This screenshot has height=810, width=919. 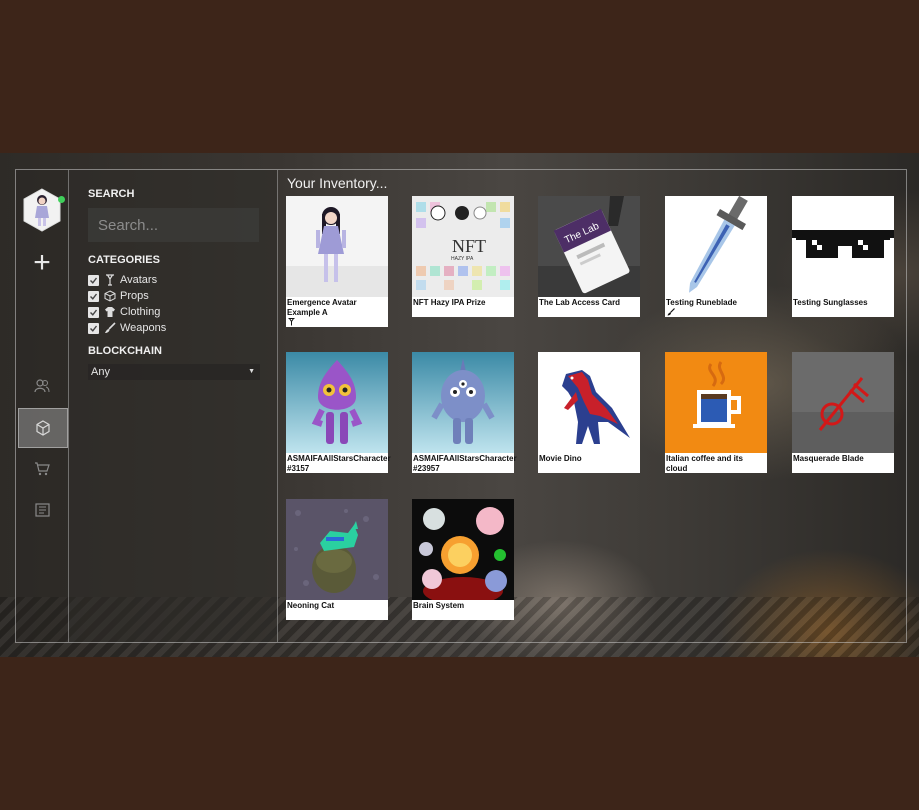 I want to click on masquerade-blade-thumbnail, so click(x=843, y=402).